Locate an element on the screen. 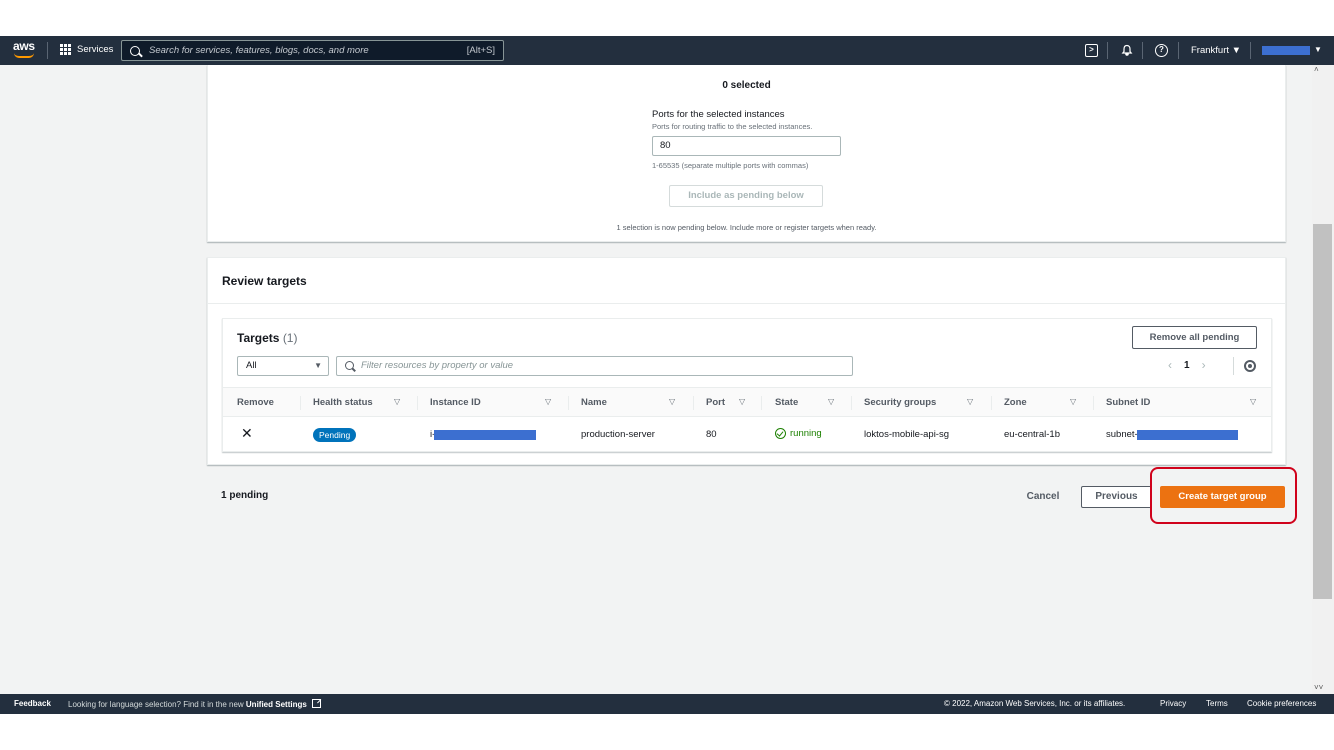 The height and width of the screenshot is (750, 1334). next-page-icon: › is located at coordinates (1204, 365).